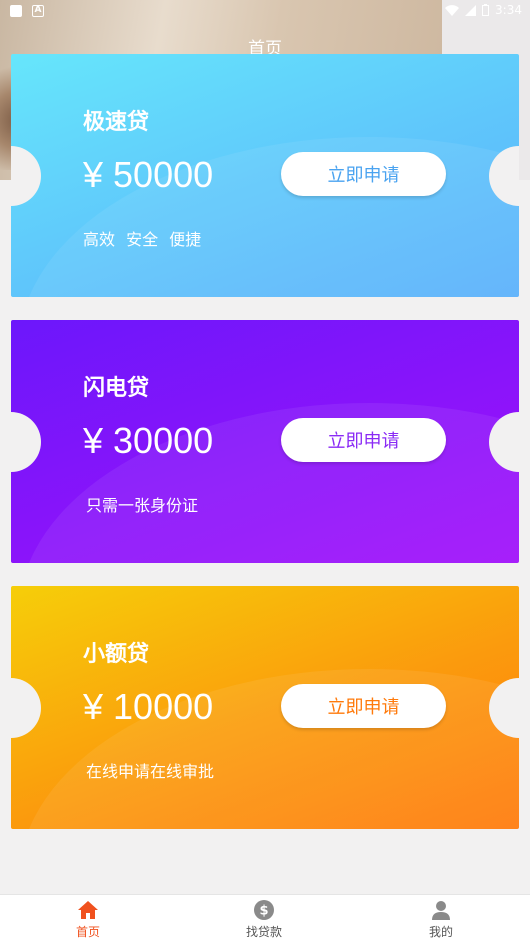  I want to click on loan-name: 闪电贷, so click(116, 388).